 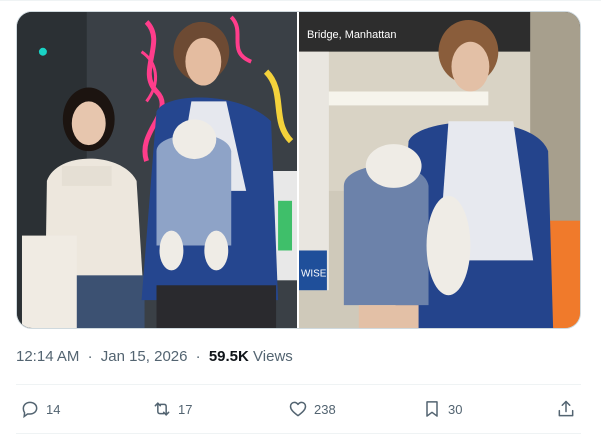 What do you see at coordinates (30, 409) in the screenshot?
I see `reply-icon` at bounding box center [30, 409].